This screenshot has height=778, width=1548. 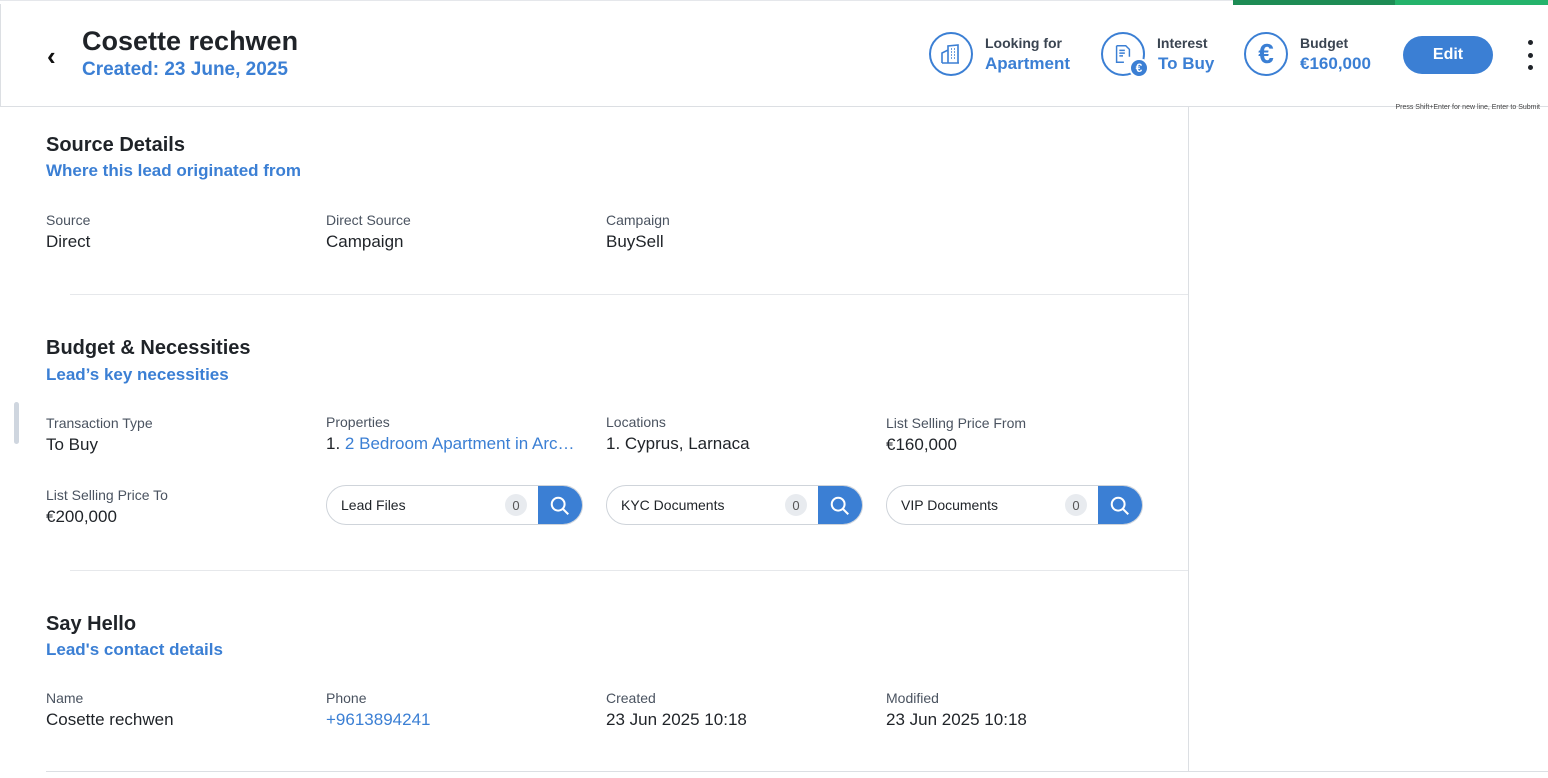 I want to click on field-created: Created 23 Jun 2025 10:18, so click(x=736, y=710).